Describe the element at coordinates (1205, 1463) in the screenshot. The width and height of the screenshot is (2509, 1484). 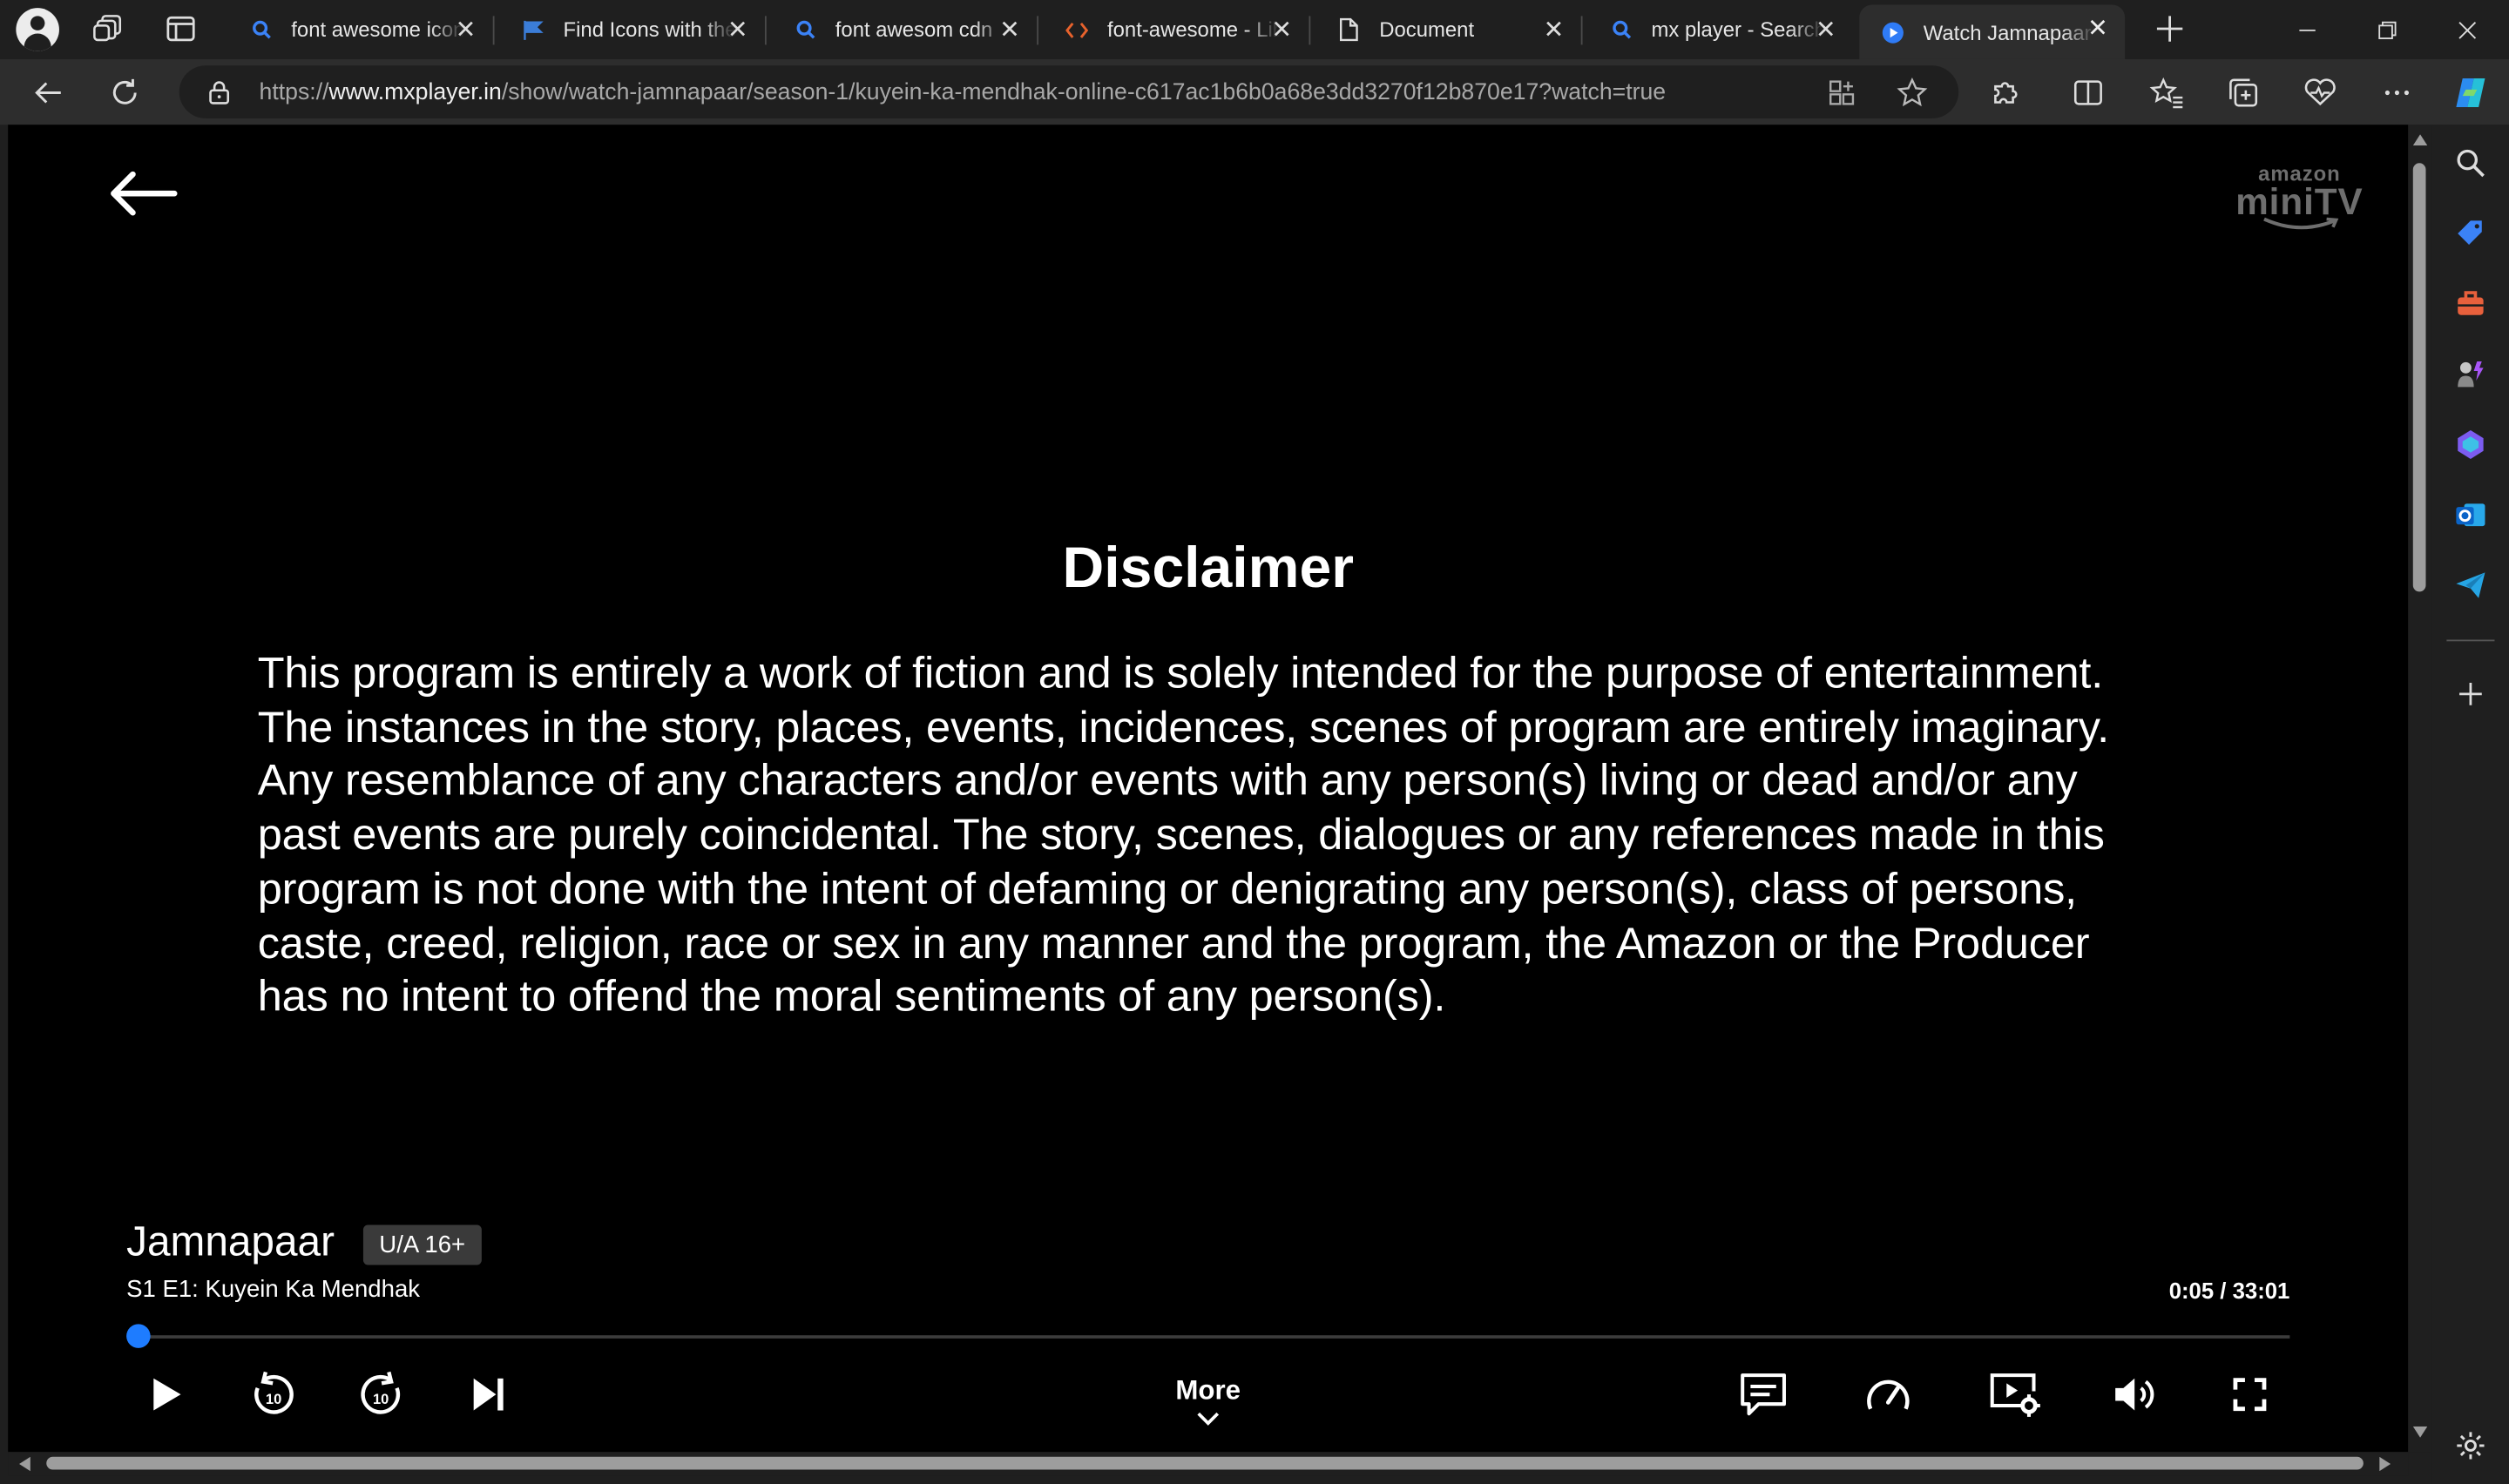
I see `horizontal-scroll-thumb` at that location.